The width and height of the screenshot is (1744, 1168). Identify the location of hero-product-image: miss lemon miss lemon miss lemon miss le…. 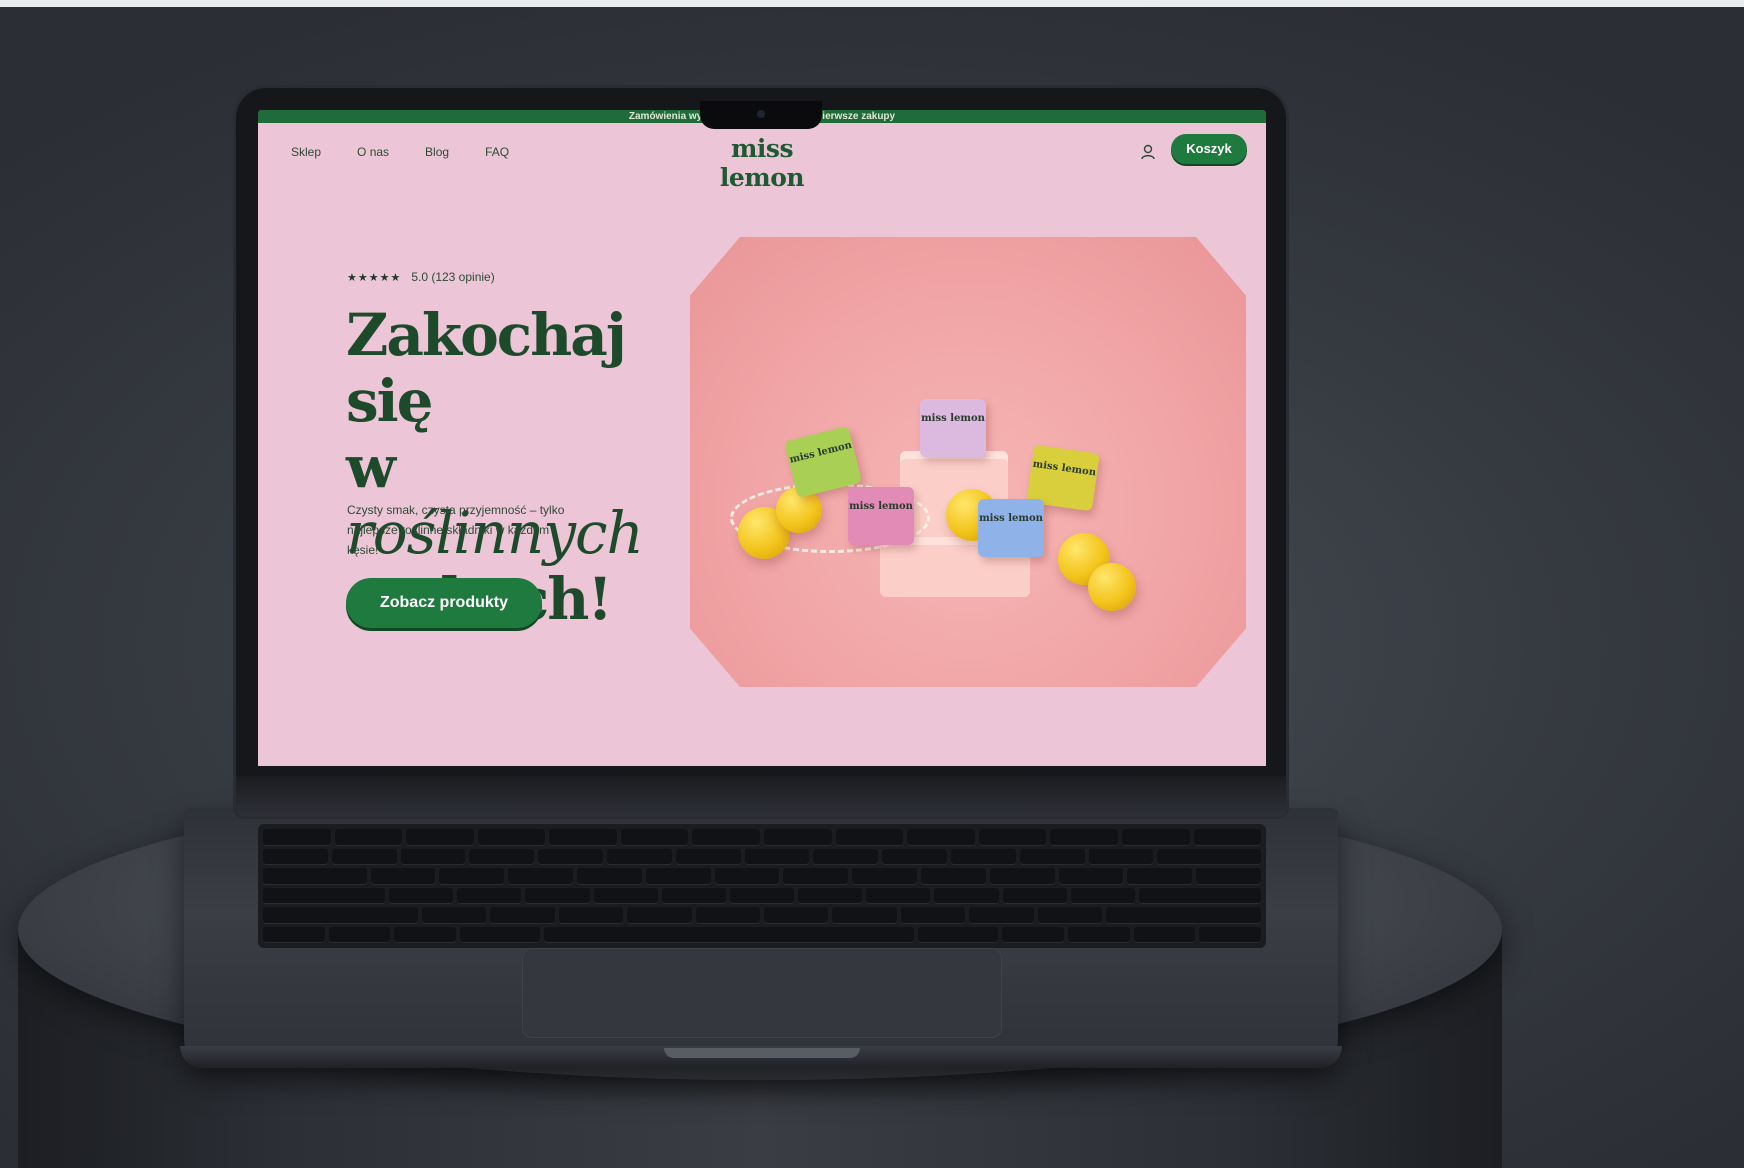
(968, 462).